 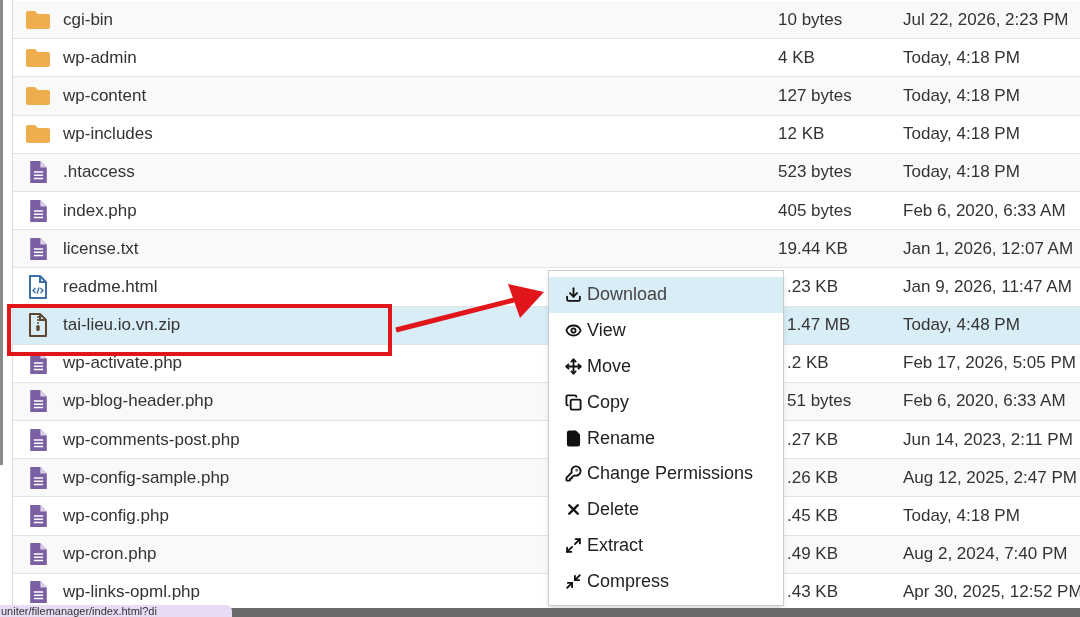 What do you see at coordinates (101, 248) in the screenshot?
I see `file-name: license.txt` at bounding box center [101, 248].